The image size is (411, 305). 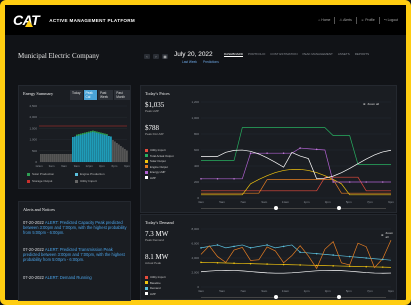 What do you see at coordinates (276, 208) in the screenshot?
I see `prices-slider-start-handle` at bounding box center [276, 208].